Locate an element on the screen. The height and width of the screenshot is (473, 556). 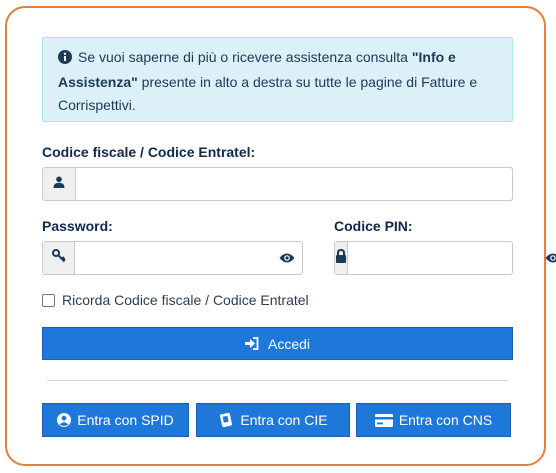
sign-in-icon is located at coordinates (251, 343).